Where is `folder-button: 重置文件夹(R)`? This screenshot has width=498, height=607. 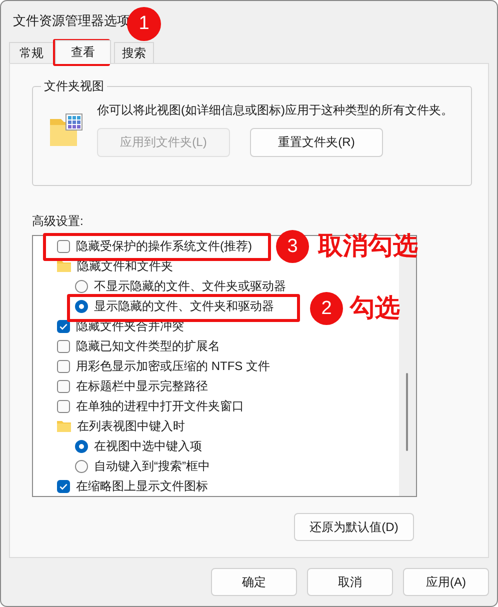 folder-button: 重置文件夹(R) is located at coordinates (316, 142).